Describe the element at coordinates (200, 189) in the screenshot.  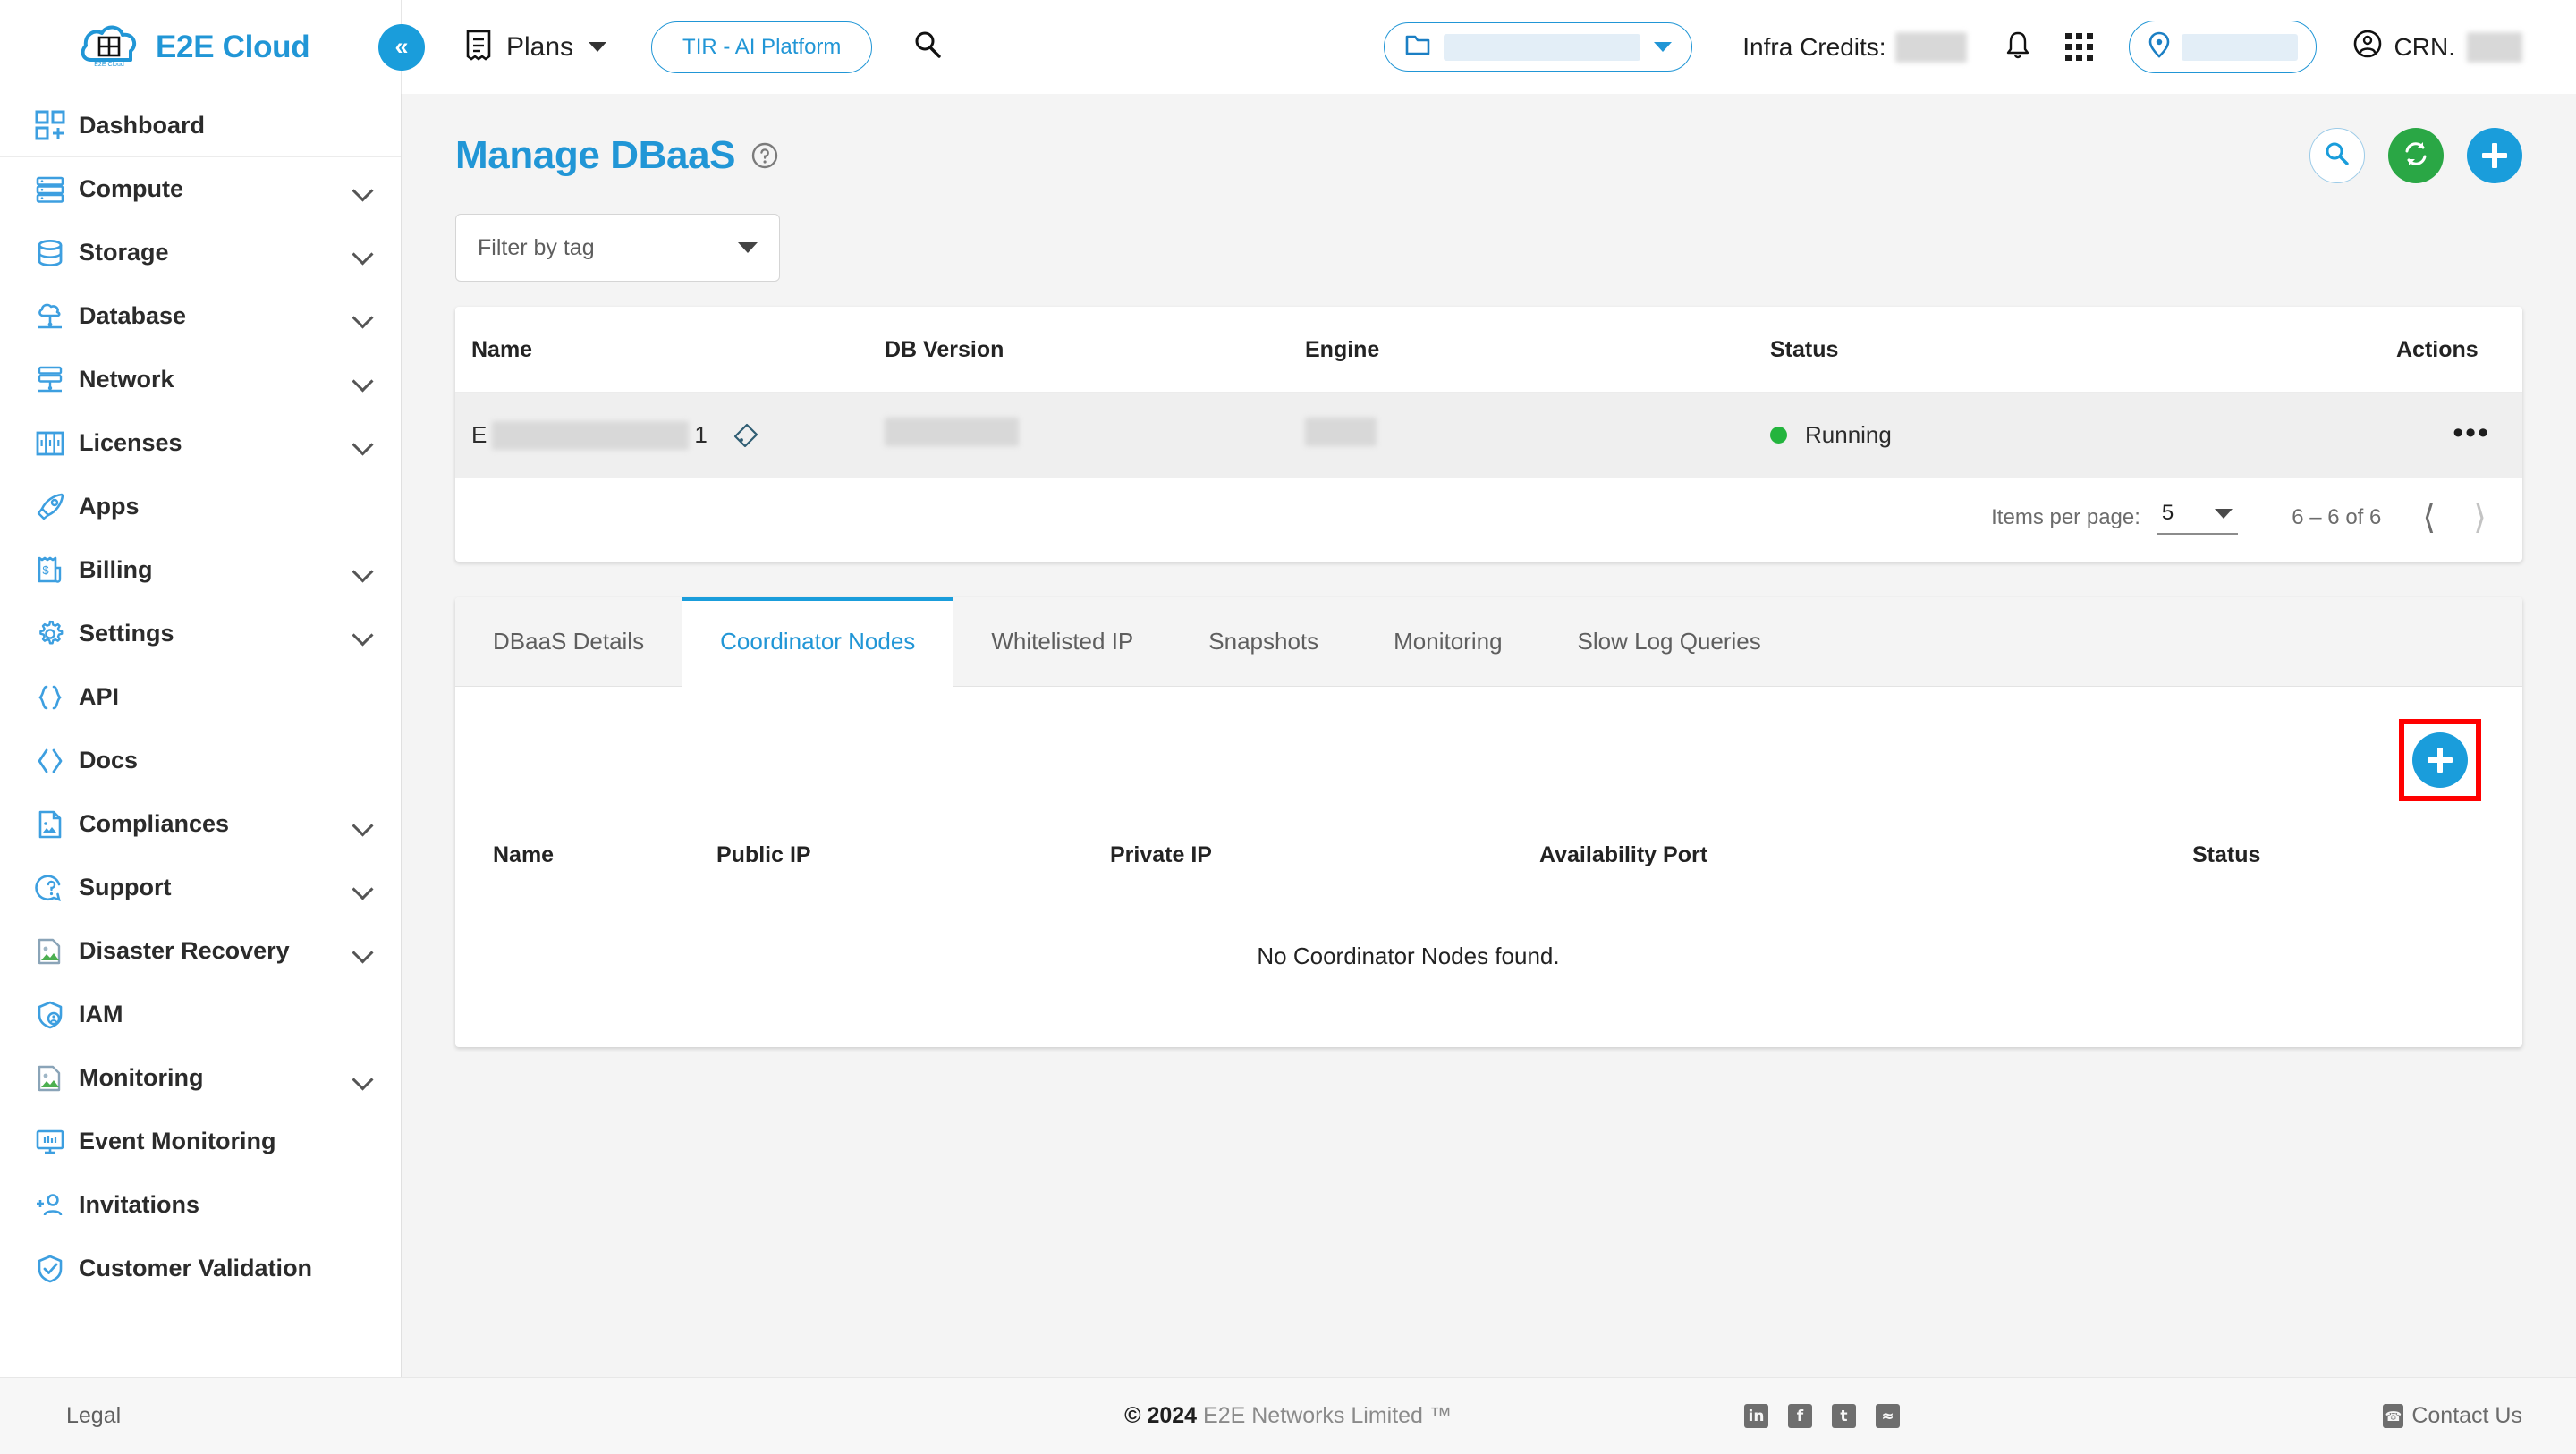
I see `sidebar-item-compute: Compute` at that location.